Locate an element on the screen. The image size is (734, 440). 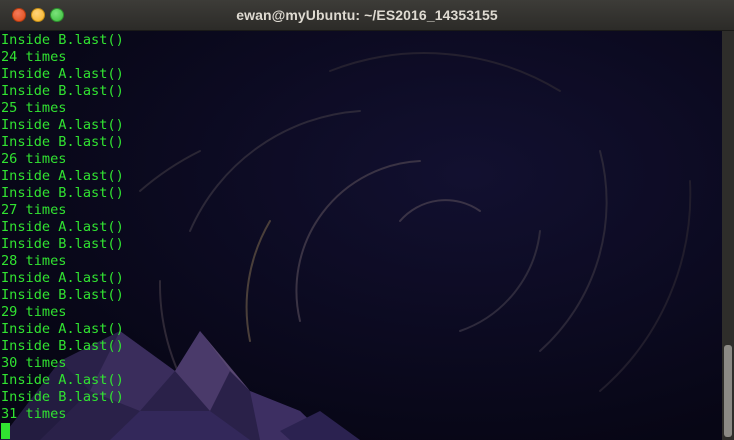
output-line: 28 times is located at coordinates (34, 261).